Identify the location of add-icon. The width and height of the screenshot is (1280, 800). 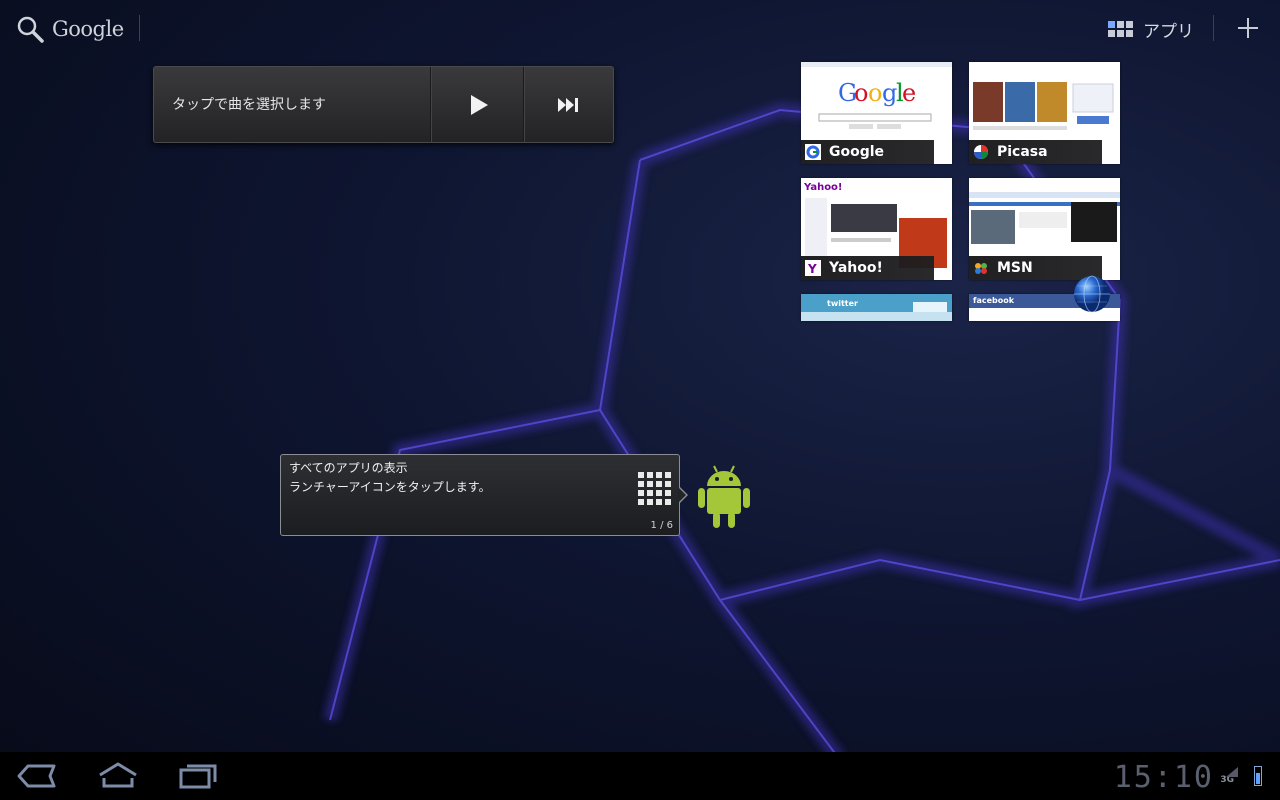
(1248, 28).